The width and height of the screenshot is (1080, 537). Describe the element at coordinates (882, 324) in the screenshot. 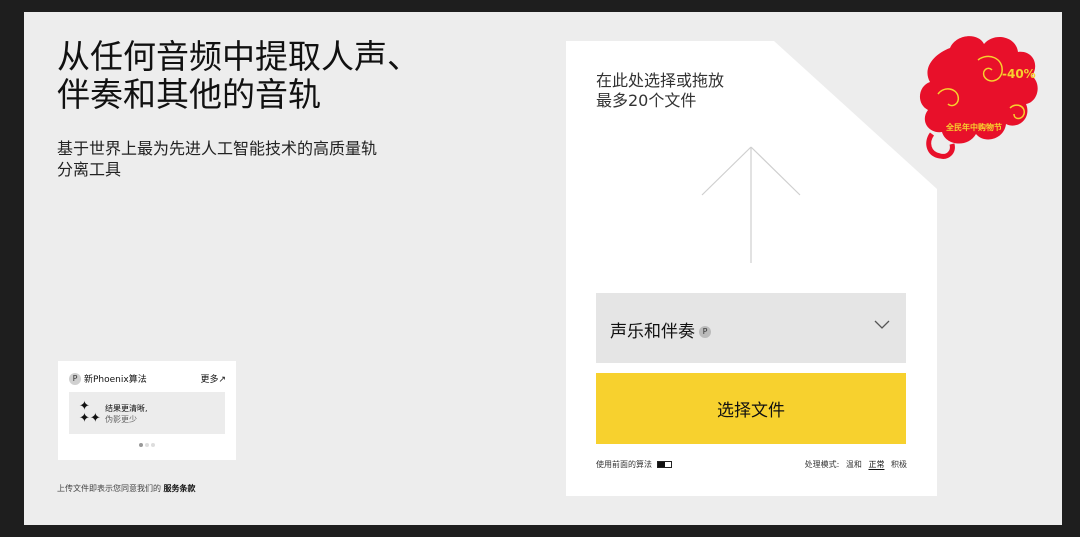

I see `chevron-down-icon` at that location.